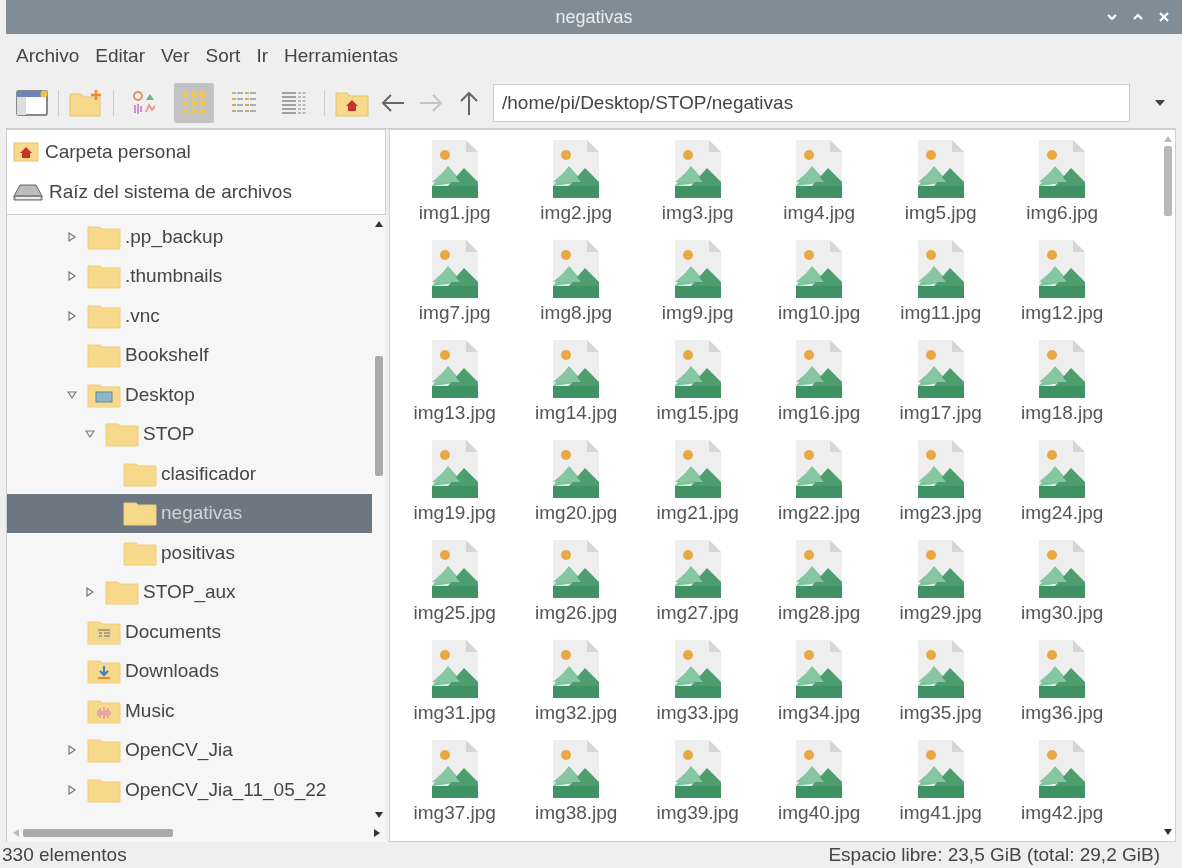 The height and width of the screenshot is (868, 1182). I want to click on menu-item: Sort, so click(223, 56).